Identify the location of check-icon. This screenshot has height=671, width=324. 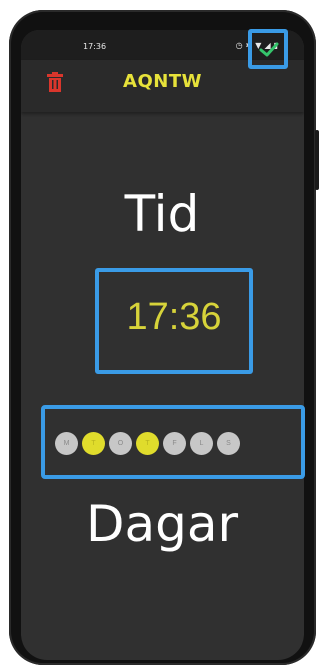
(269, 49).